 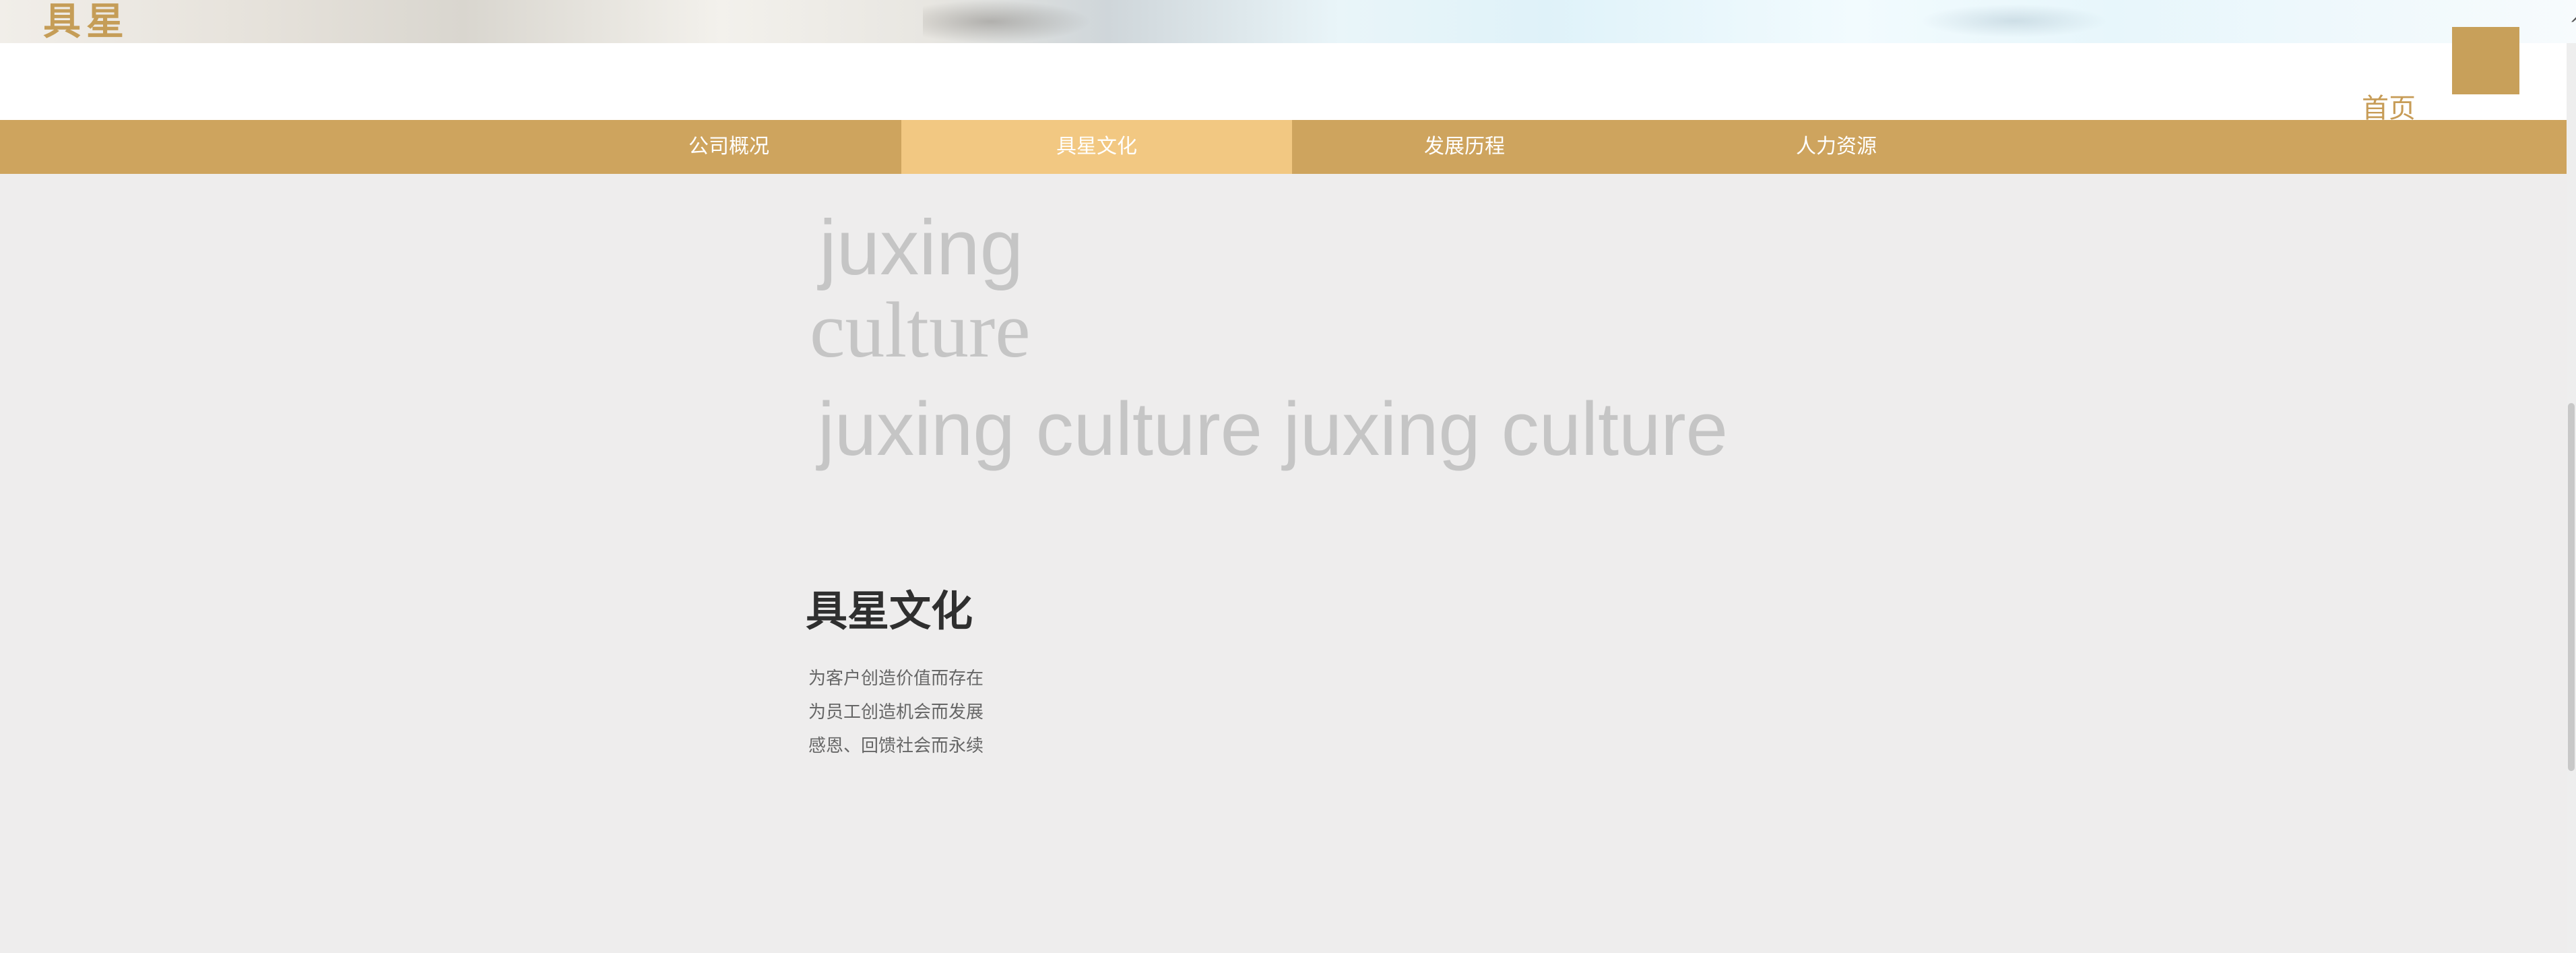 I want to click on chevron-up-icon: ^, so click(x=2572, y=25).